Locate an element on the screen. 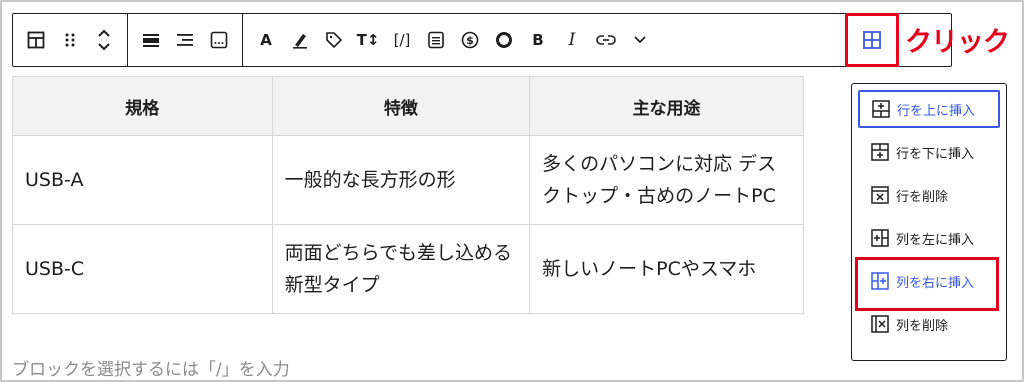 The height and width of the screenshot is (382, 1024). table-cell: 新しいノートPCやスマホ is located at coordinates (666, 269).